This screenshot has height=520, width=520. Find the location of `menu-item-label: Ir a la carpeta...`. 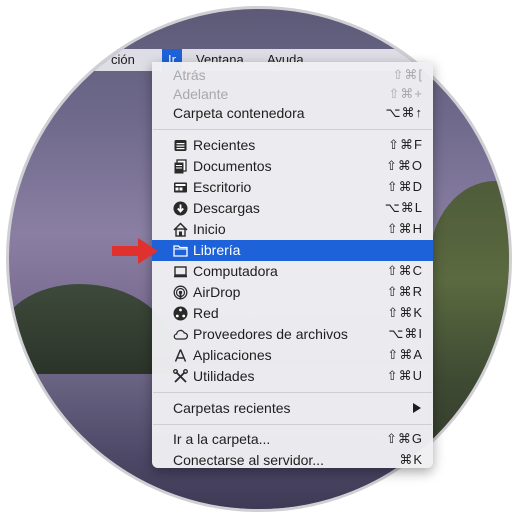

menu-item-label: Ir a la carpeta... is located at coordinates (222, 439).